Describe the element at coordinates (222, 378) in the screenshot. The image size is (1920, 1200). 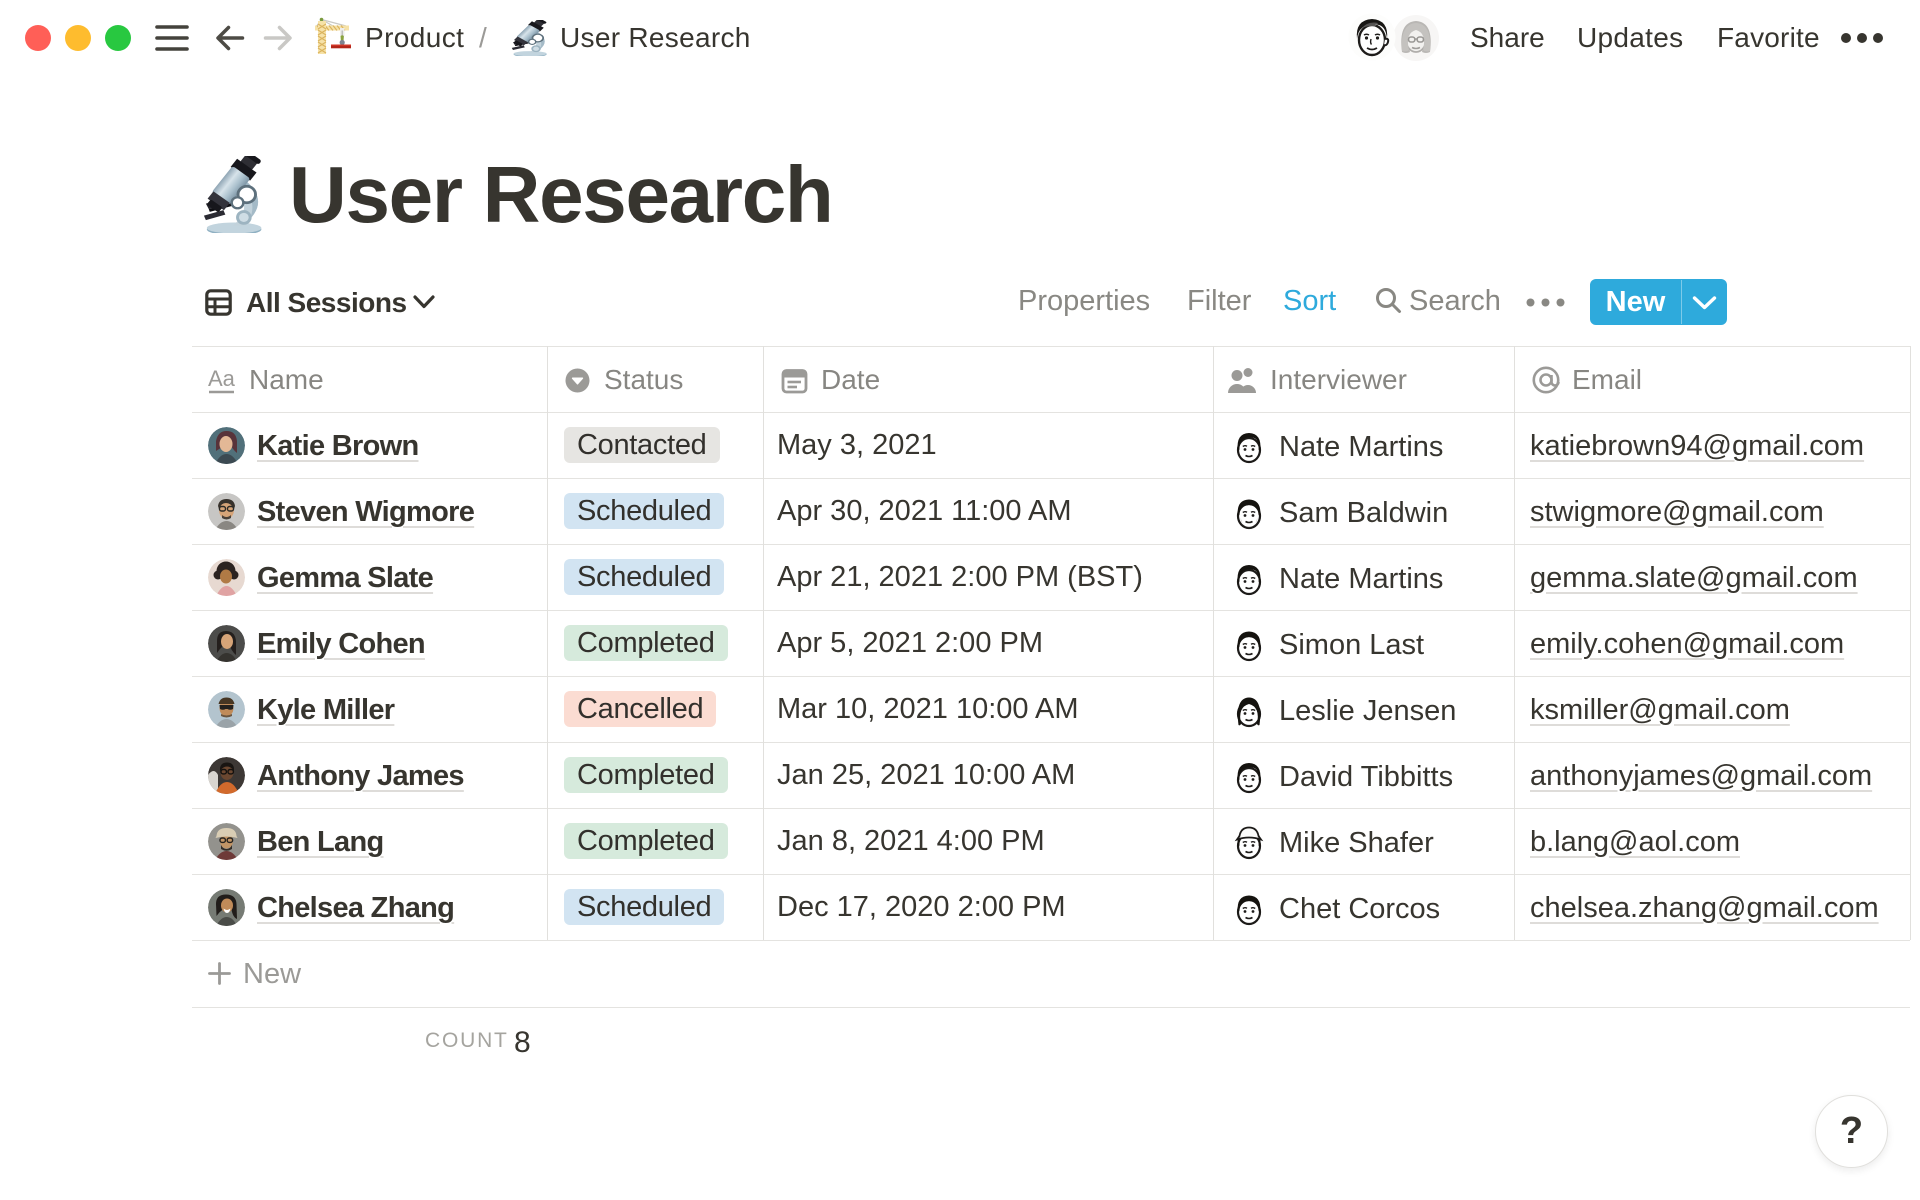
I see `svg-text: Aa` at that location.